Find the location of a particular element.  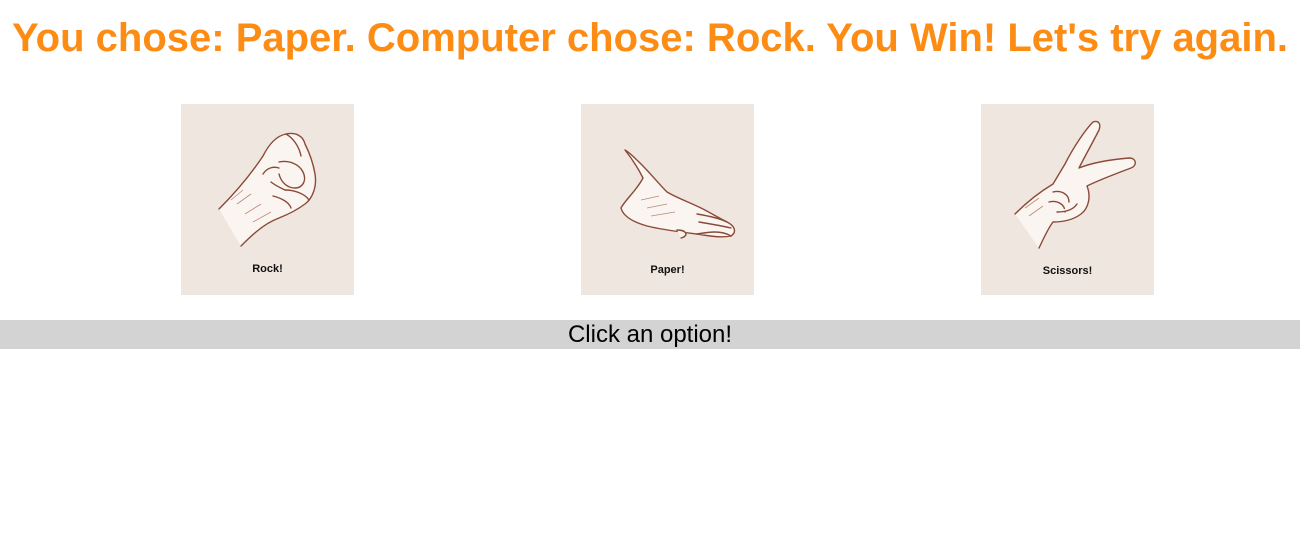

scissors-hand-icon: Scissors! is located at coordinates (1075, 198).